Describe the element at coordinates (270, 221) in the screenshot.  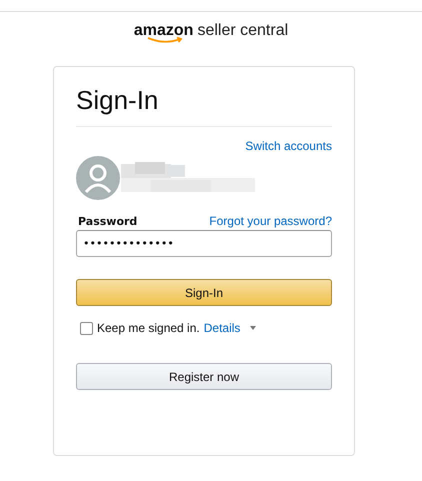
I see `forgot-password-link: Forgot your password?` at that location.